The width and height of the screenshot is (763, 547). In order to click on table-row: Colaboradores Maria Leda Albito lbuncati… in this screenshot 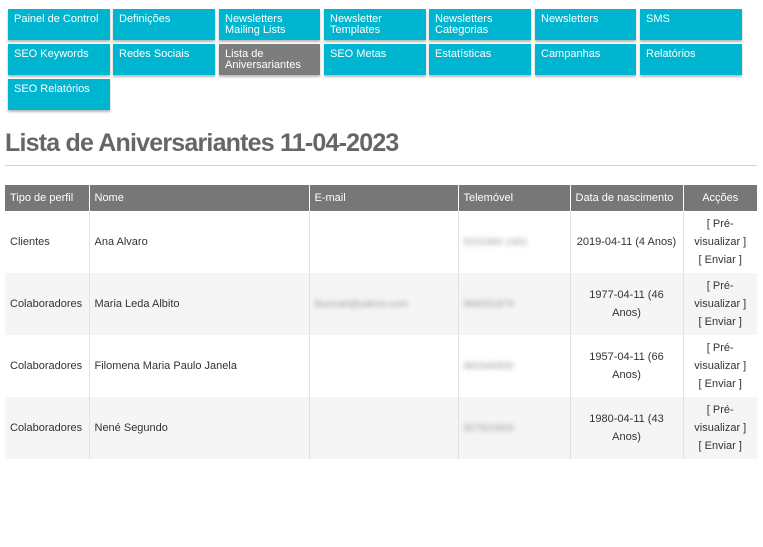, I will do `click(381, 304)`.